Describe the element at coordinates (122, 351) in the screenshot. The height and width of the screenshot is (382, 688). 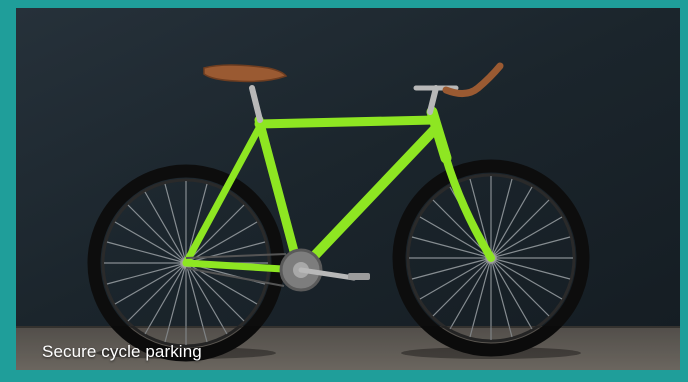
I see `image-caption: Secure cycle parking` at that location.